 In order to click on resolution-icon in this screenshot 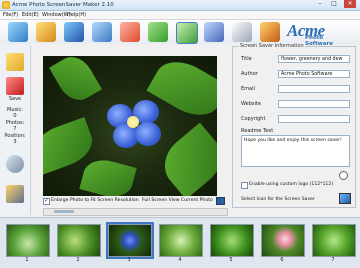, I will do `click(158, 32)`.